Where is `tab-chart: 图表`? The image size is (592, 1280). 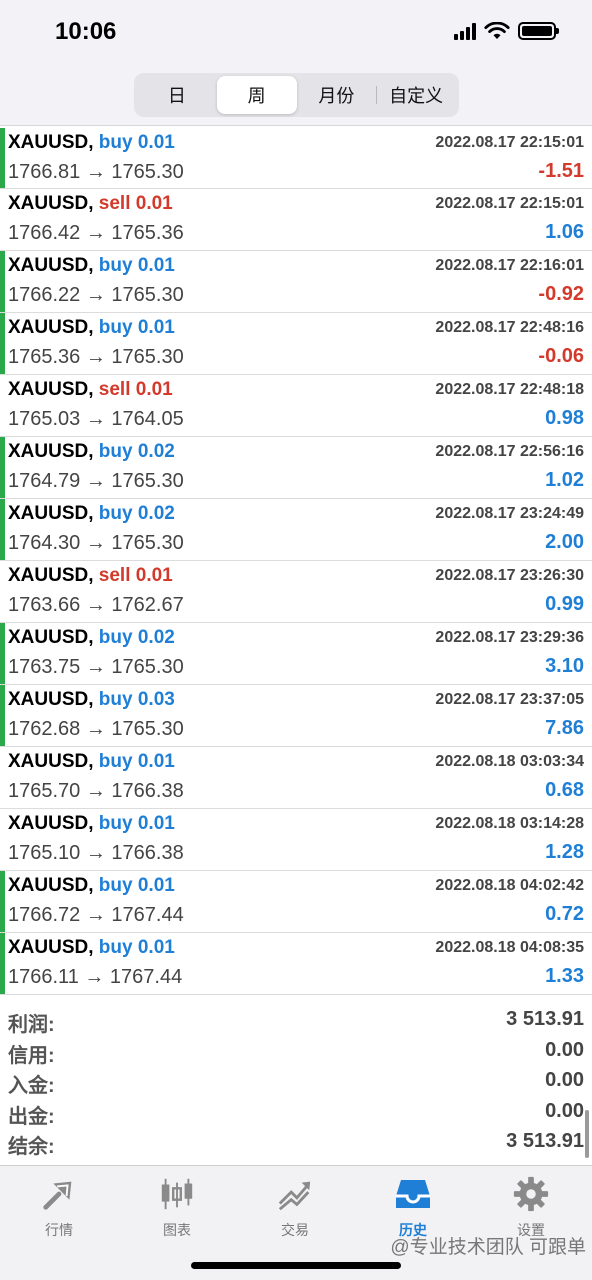
tab-chart: 图表 is located at coordinates (177, 1209).